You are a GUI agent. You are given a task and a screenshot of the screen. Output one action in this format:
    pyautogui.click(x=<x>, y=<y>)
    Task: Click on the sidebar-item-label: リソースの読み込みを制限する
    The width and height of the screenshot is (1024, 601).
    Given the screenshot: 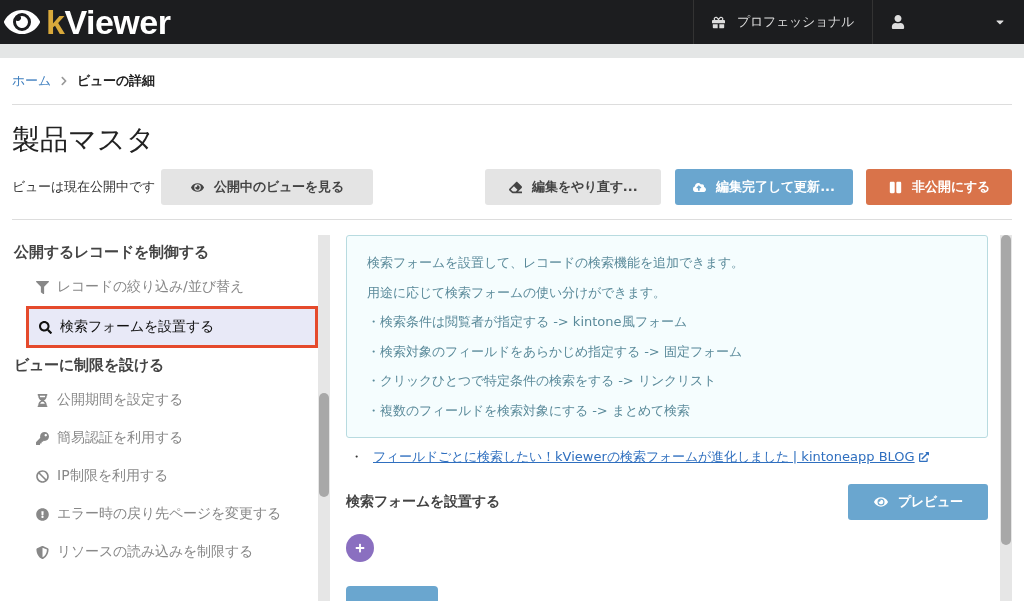 What is the action you would take?
    pyautogui.click(x=155, y=552)
    